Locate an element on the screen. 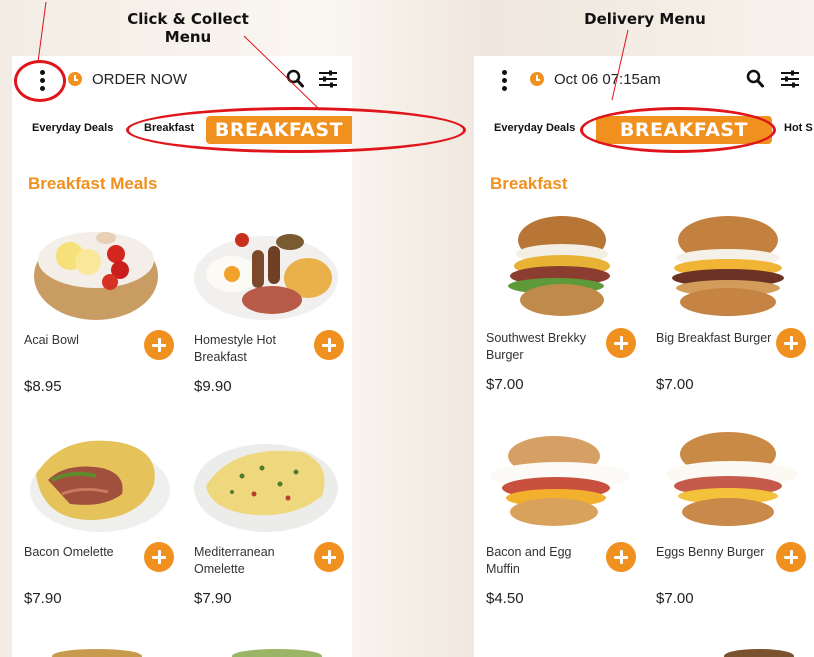  menu-item-card: Southwest Brekky Burger $7.00 is located at coordinates (562, 314).